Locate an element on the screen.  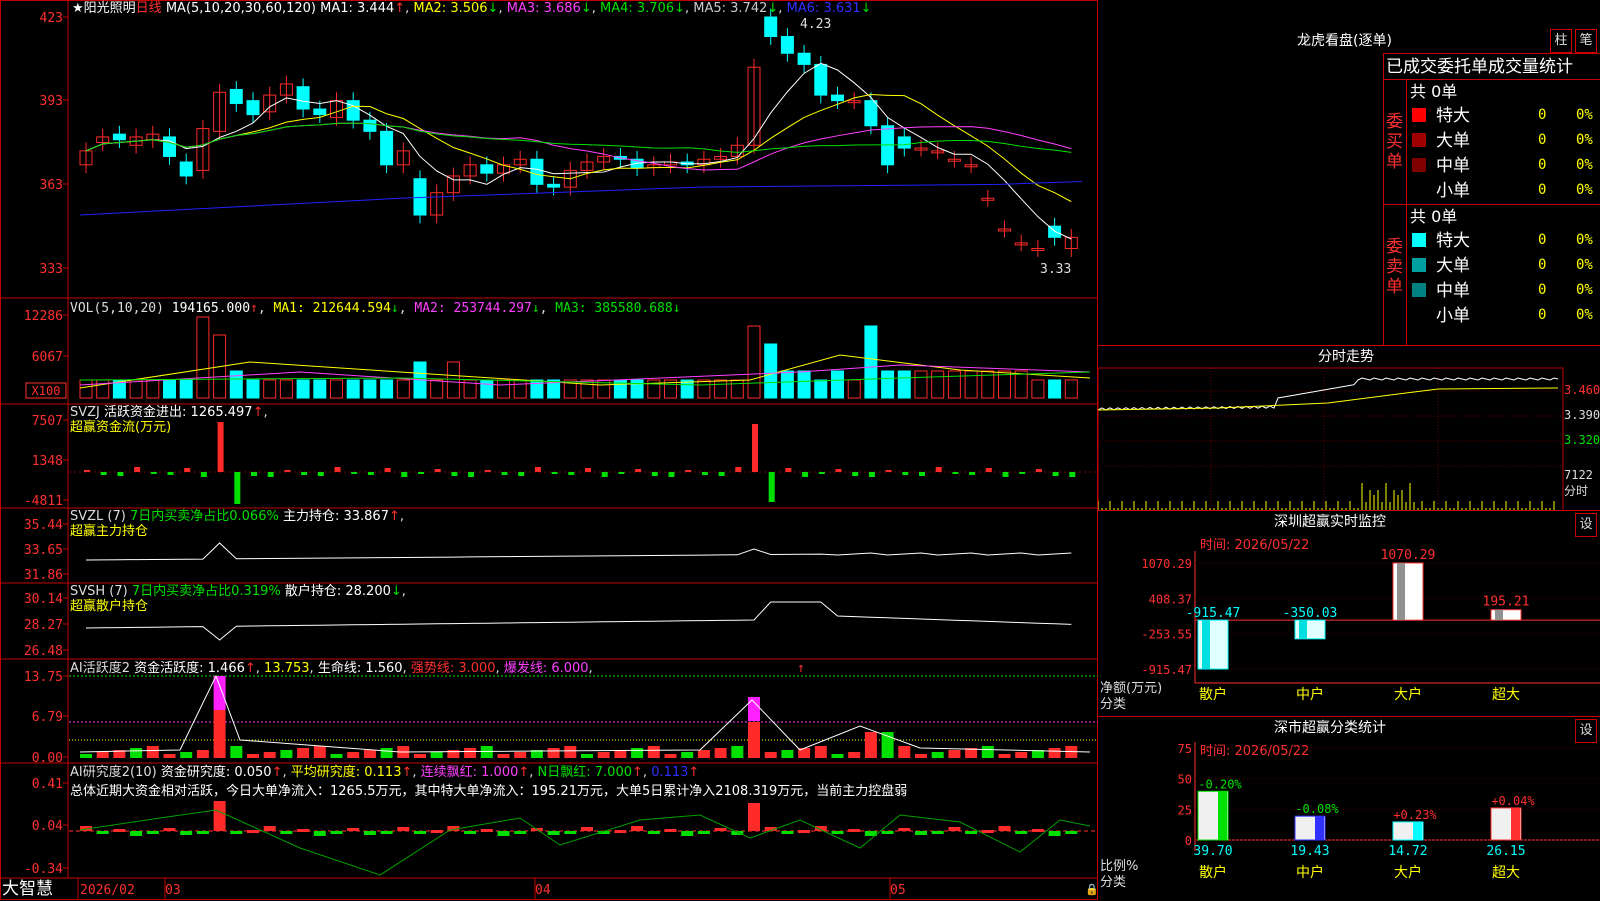
lock-icon: 🔒 is located at coordinates (1092, 889).